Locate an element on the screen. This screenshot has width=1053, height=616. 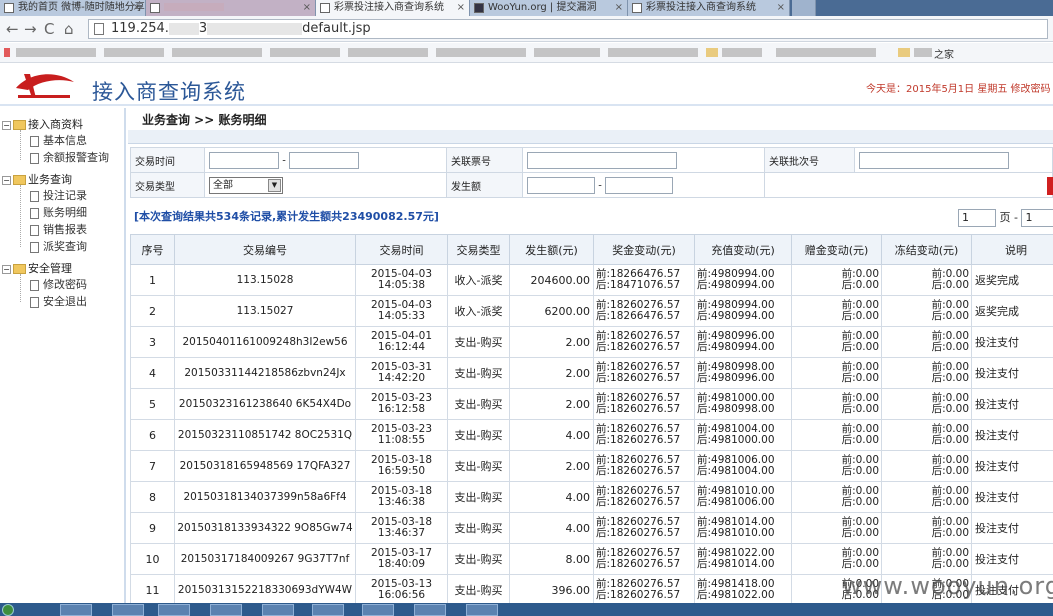
sidebar-item-label: 投注记录 is located at coordinates (65, 195).